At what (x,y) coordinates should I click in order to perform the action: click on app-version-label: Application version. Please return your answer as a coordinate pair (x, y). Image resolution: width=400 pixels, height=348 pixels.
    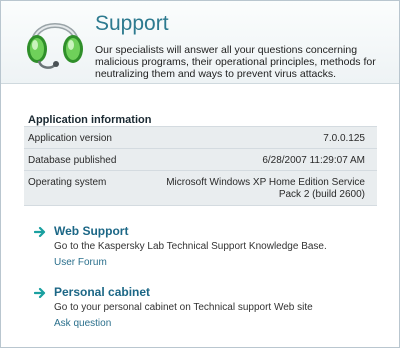
    Looking at the image, I should click on (70, 138).